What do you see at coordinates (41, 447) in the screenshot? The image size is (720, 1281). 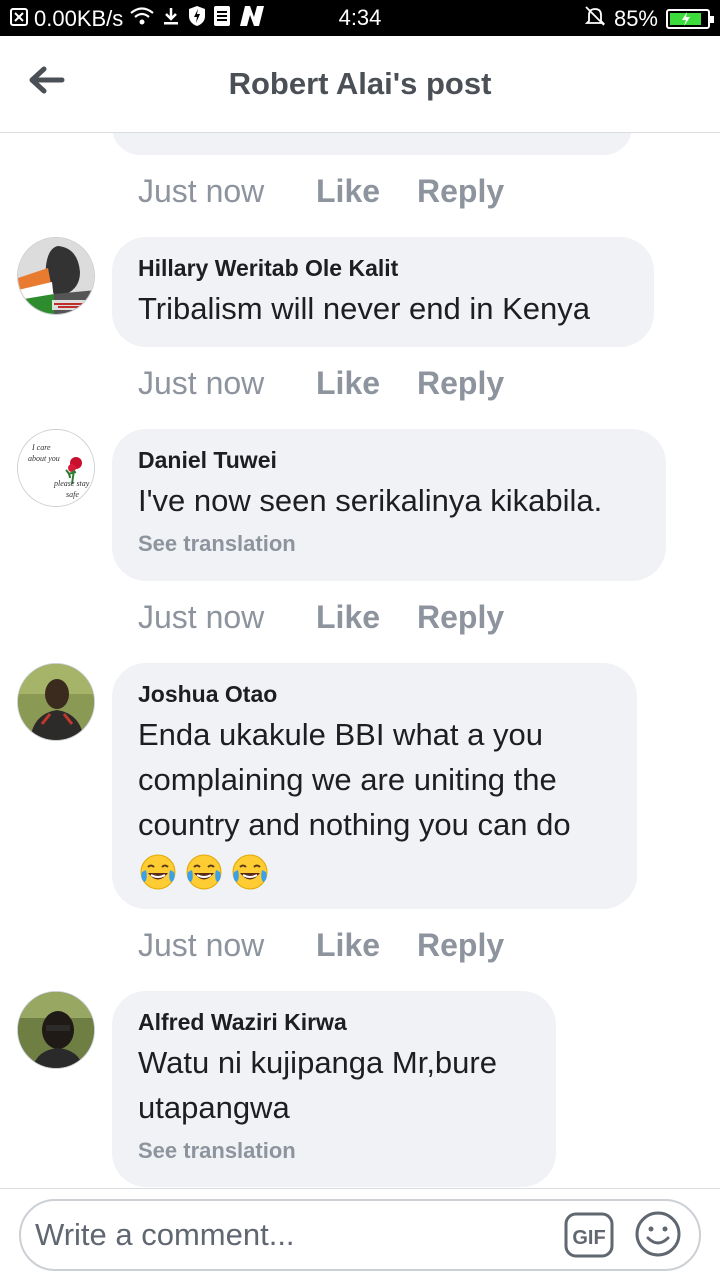 I see `avatar-text-line1: I care` at bounding box center [41, 447].